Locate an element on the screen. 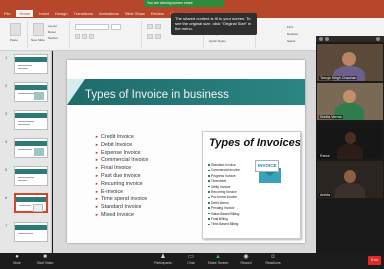 The height and width of the screenshot is (269, 384). editing-group: Find Replace Select is located at coordinates (286, 34).